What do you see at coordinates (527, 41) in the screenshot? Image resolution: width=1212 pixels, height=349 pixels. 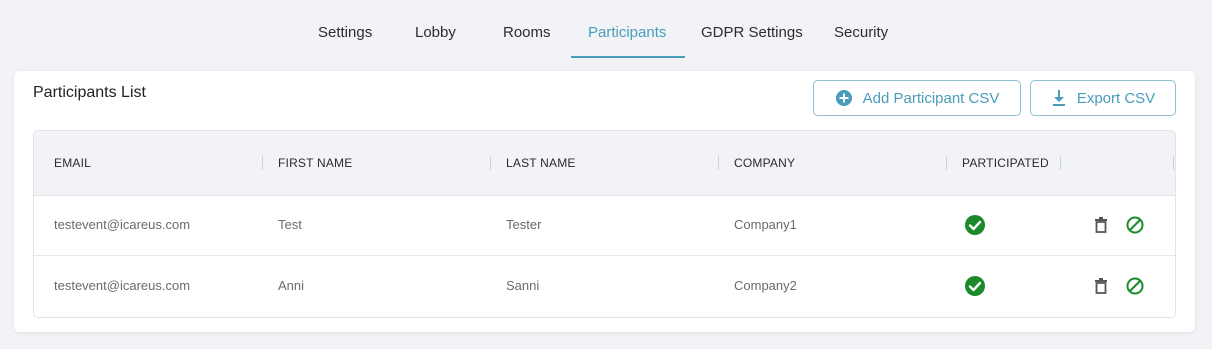 I see `tab-rooms: Rooms` at bounding box center [527, 41].